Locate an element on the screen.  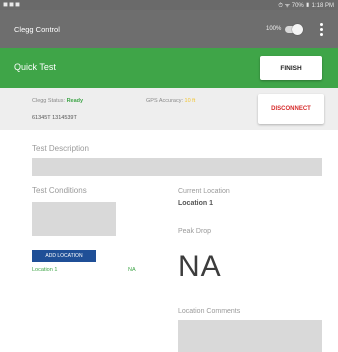
clegg-status-label: Clegg Status: is located at coordinates (49, 101).